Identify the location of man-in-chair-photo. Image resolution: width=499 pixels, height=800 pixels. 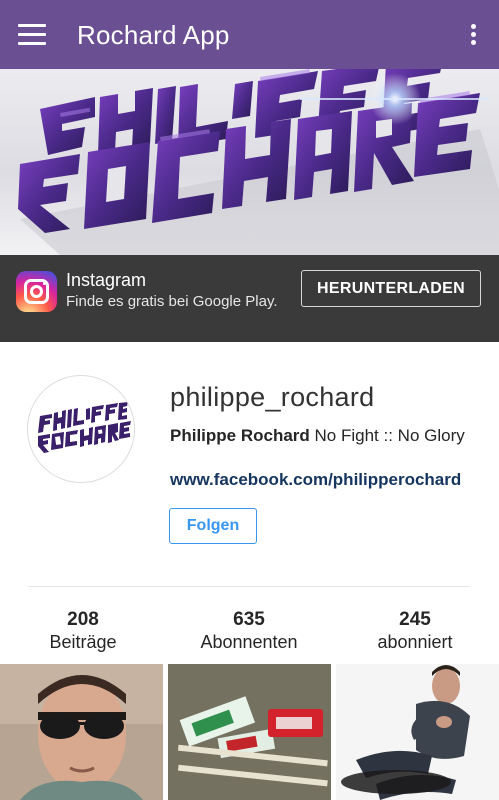
(417, 732).